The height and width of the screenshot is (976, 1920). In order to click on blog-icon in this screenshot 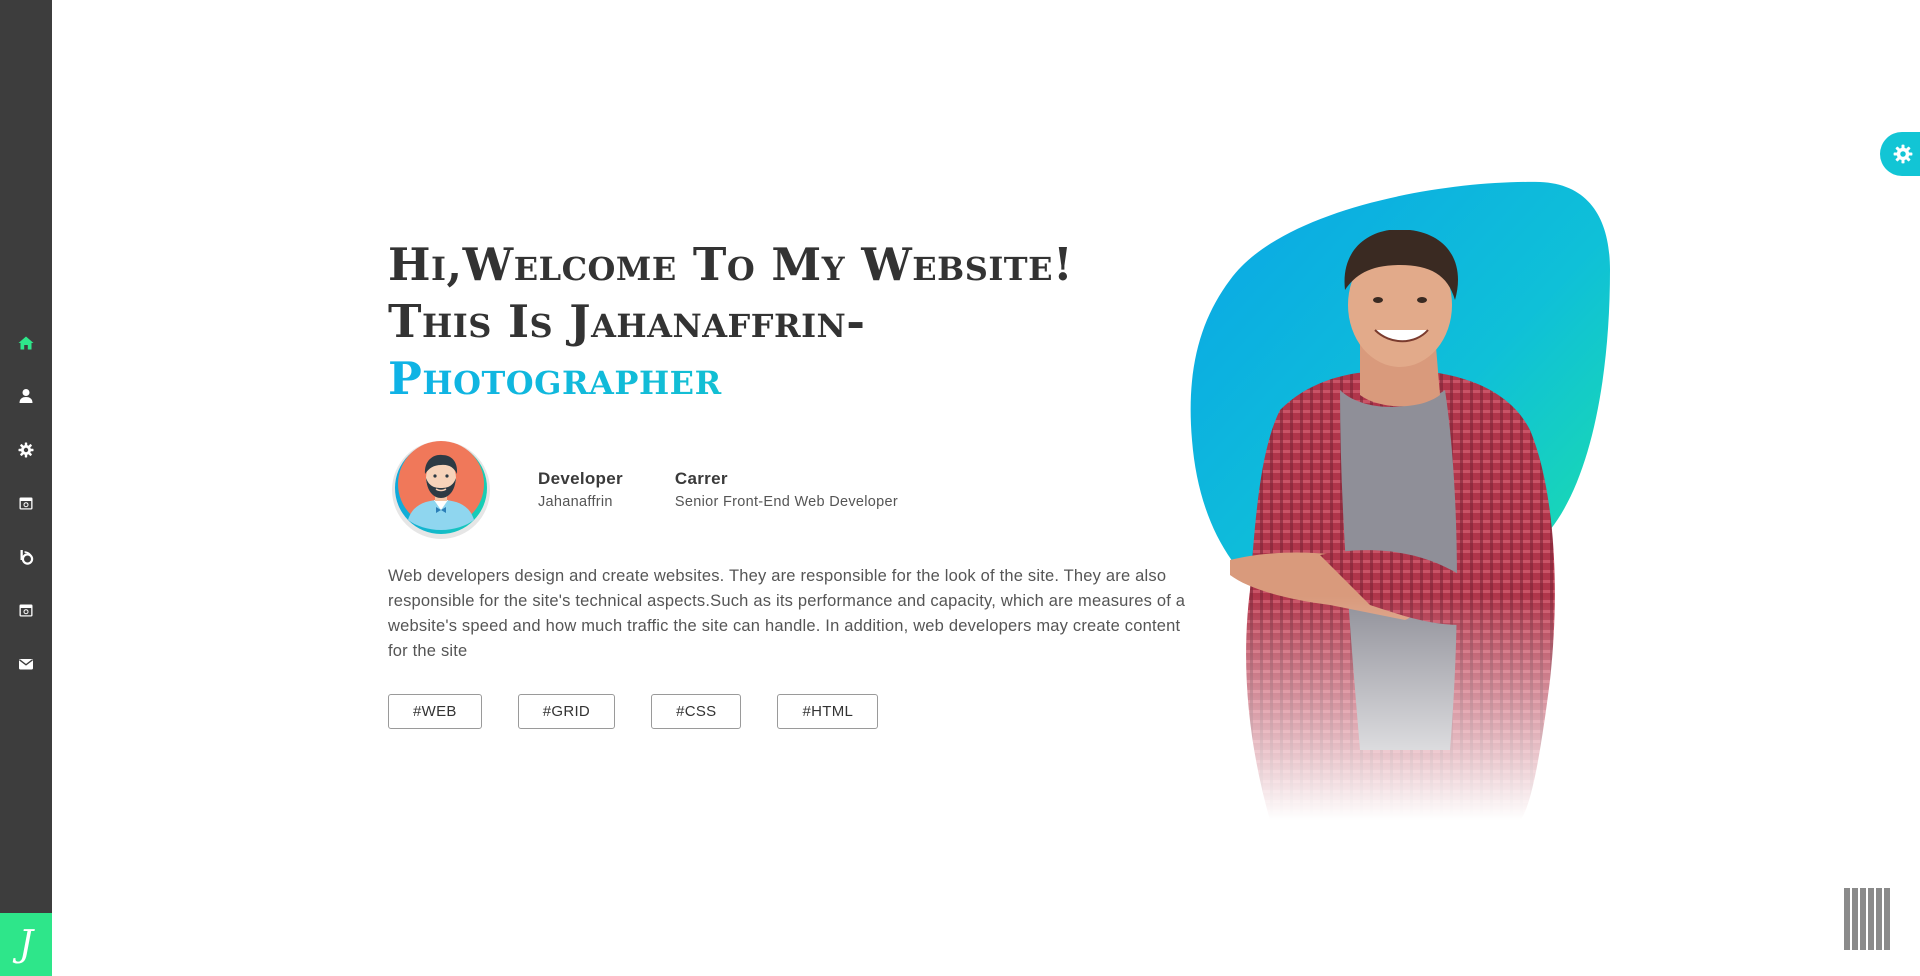, I will do `click(27, 557)`.